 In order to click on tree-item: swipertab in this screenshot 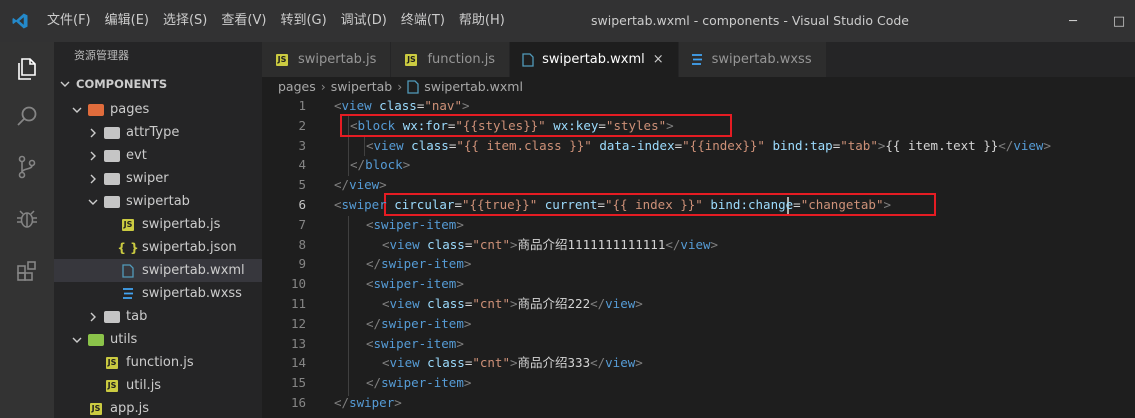, I will do `click(158, 201)`.